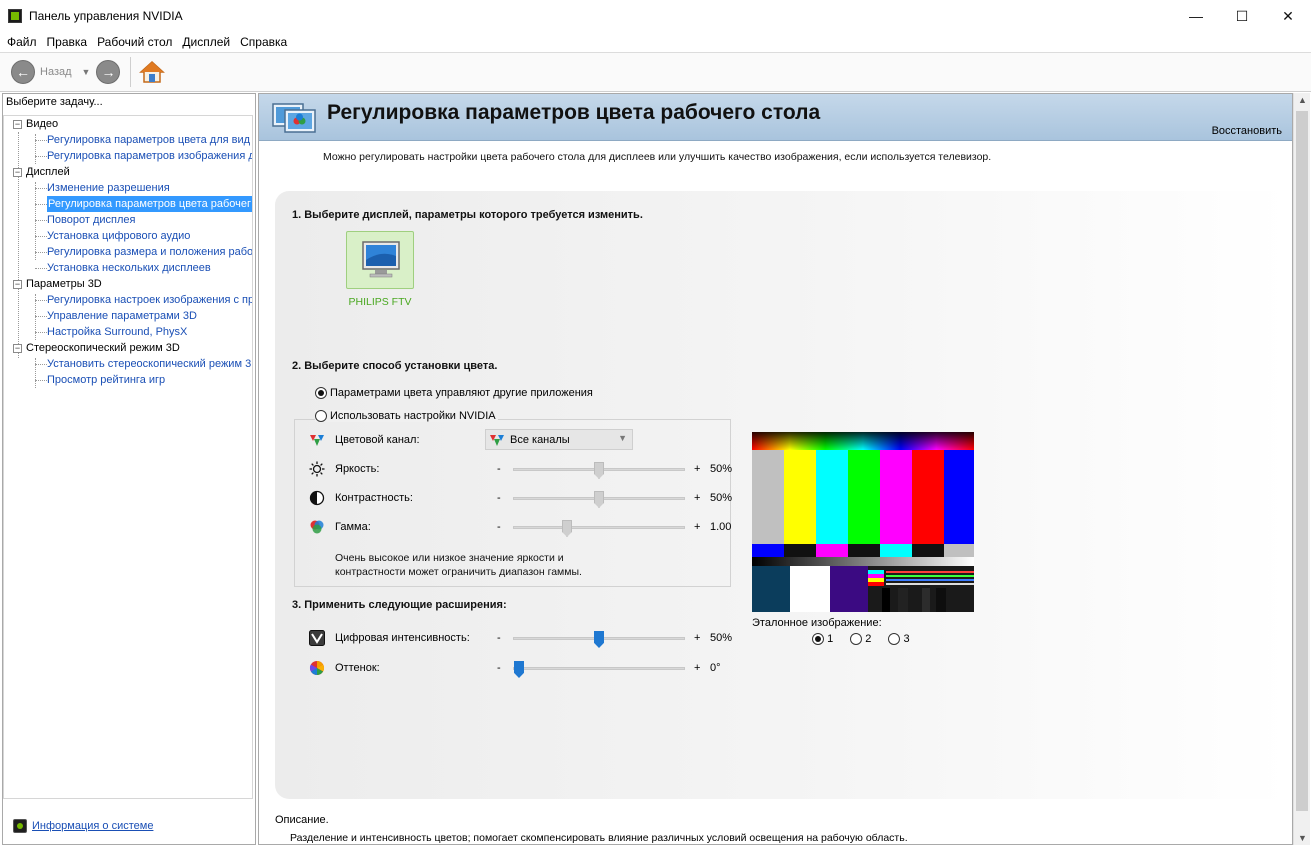 This screenshot has width=1311, height=851. What do you see at coordinates (106, 380) in the screenshot?
I see `tree-item-game-ratings: Просмотр рейтинга игр` at bounding box center [106, 380].